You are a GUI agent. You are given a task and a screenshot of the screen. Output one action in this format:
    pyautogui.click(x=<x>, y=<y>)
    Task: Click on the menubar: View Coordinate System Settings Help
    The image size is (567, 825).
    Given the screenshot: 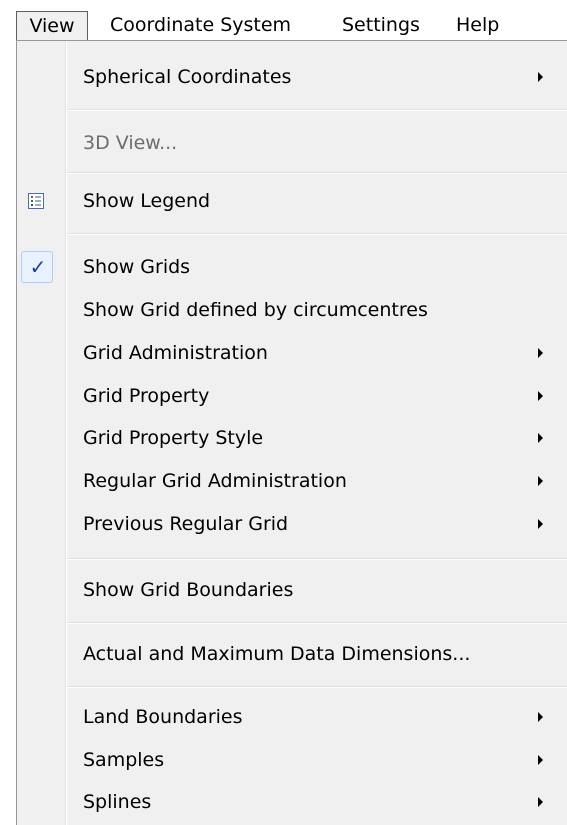 What is the action you would take?
    pyautogui.click(x=283, y=21)
    